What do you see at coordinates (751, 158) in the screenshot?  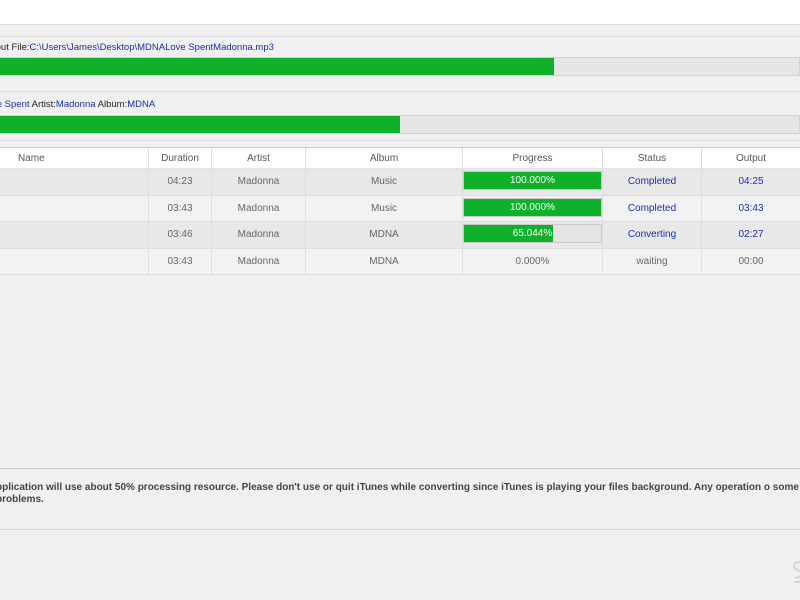 I see `column-header-output: Output` at bounding box center [751, 158].